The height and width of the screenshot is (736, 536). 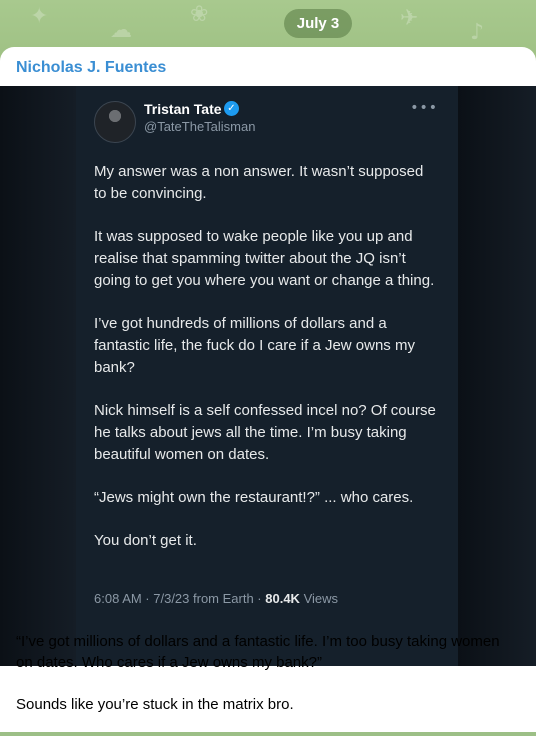 What do you see at coordinates (318, 23) in the screenshot?
I see `date-separator: July 3` at bounding box center [318, 23].